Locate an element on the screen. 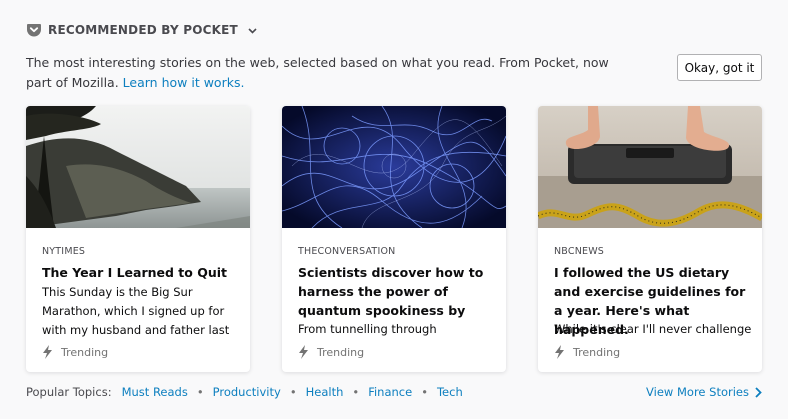 This screenshot has width=788, height=419. coastal-cliff-photo is located at coordinates (138, 167).